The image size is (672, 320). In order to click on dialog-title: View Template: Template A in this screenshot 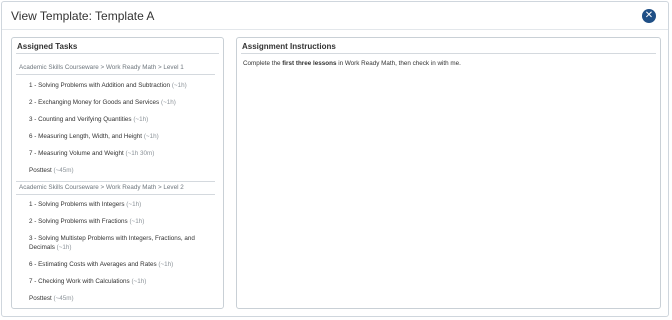, I will do `click(83, 16)`.